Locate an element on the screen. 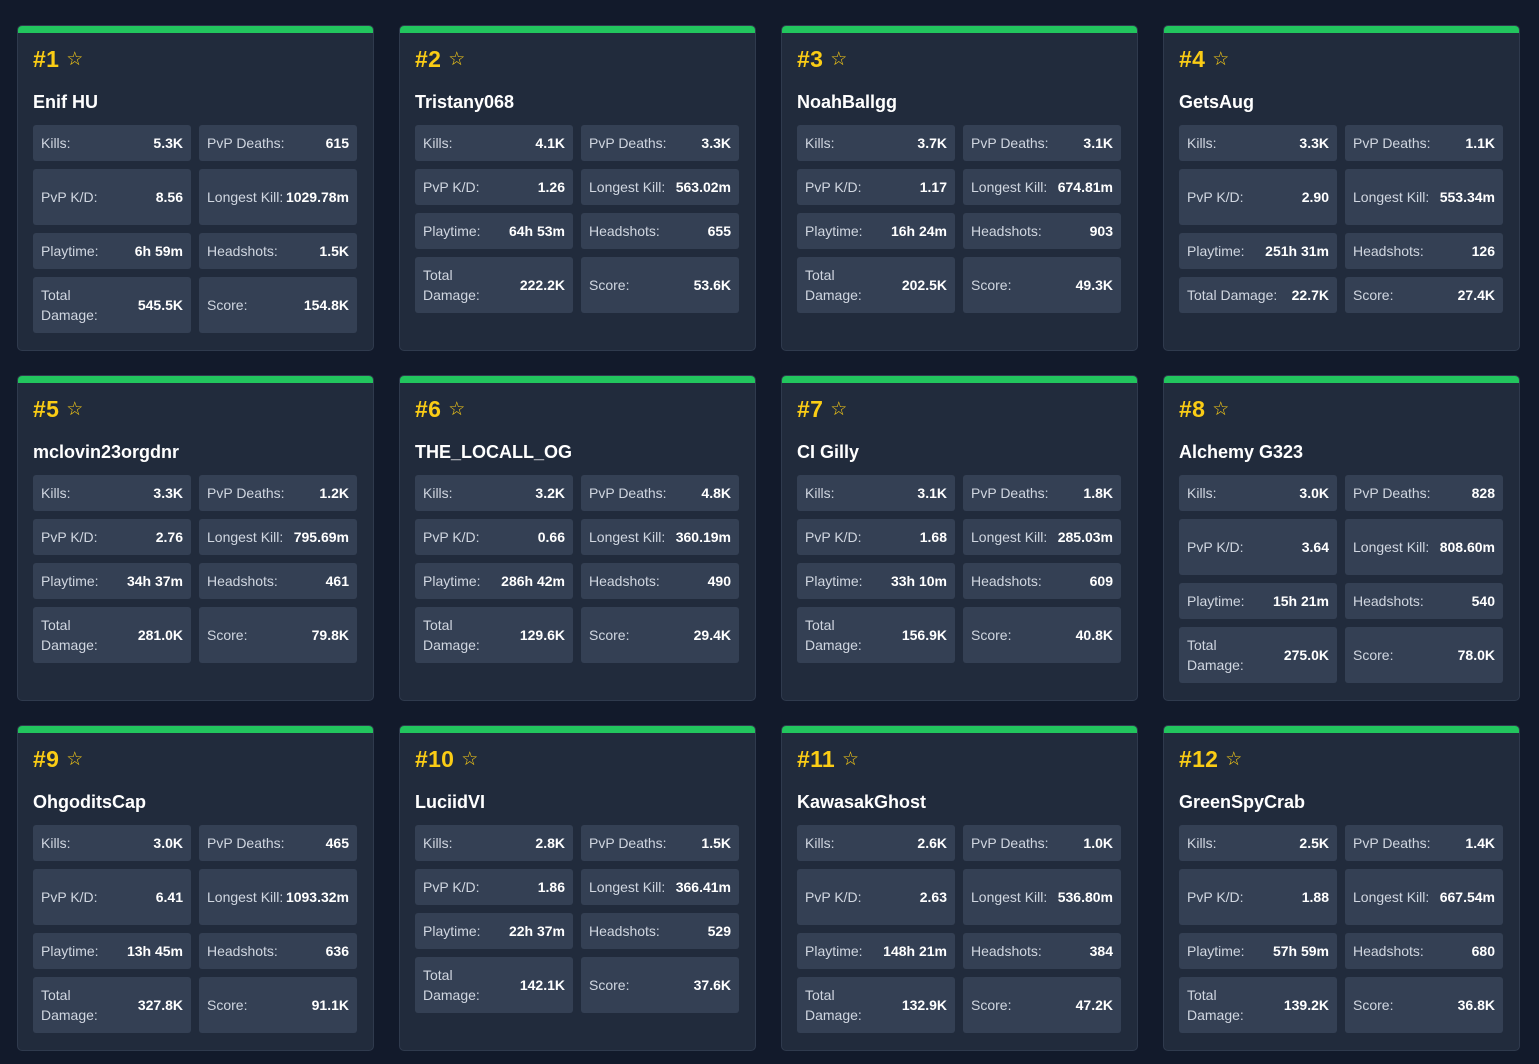 This screenshot has height=1064, width=1539. stat-value: 36.8K is located at coordinates (1476, 1005).